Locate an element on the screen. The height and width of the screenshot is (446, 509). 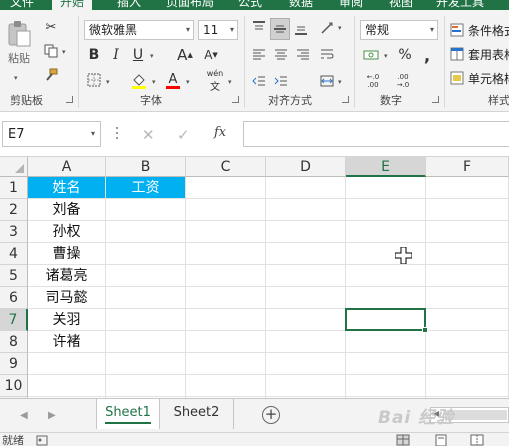
cell-a2: 刘备 is located at coordinates (67, 210).